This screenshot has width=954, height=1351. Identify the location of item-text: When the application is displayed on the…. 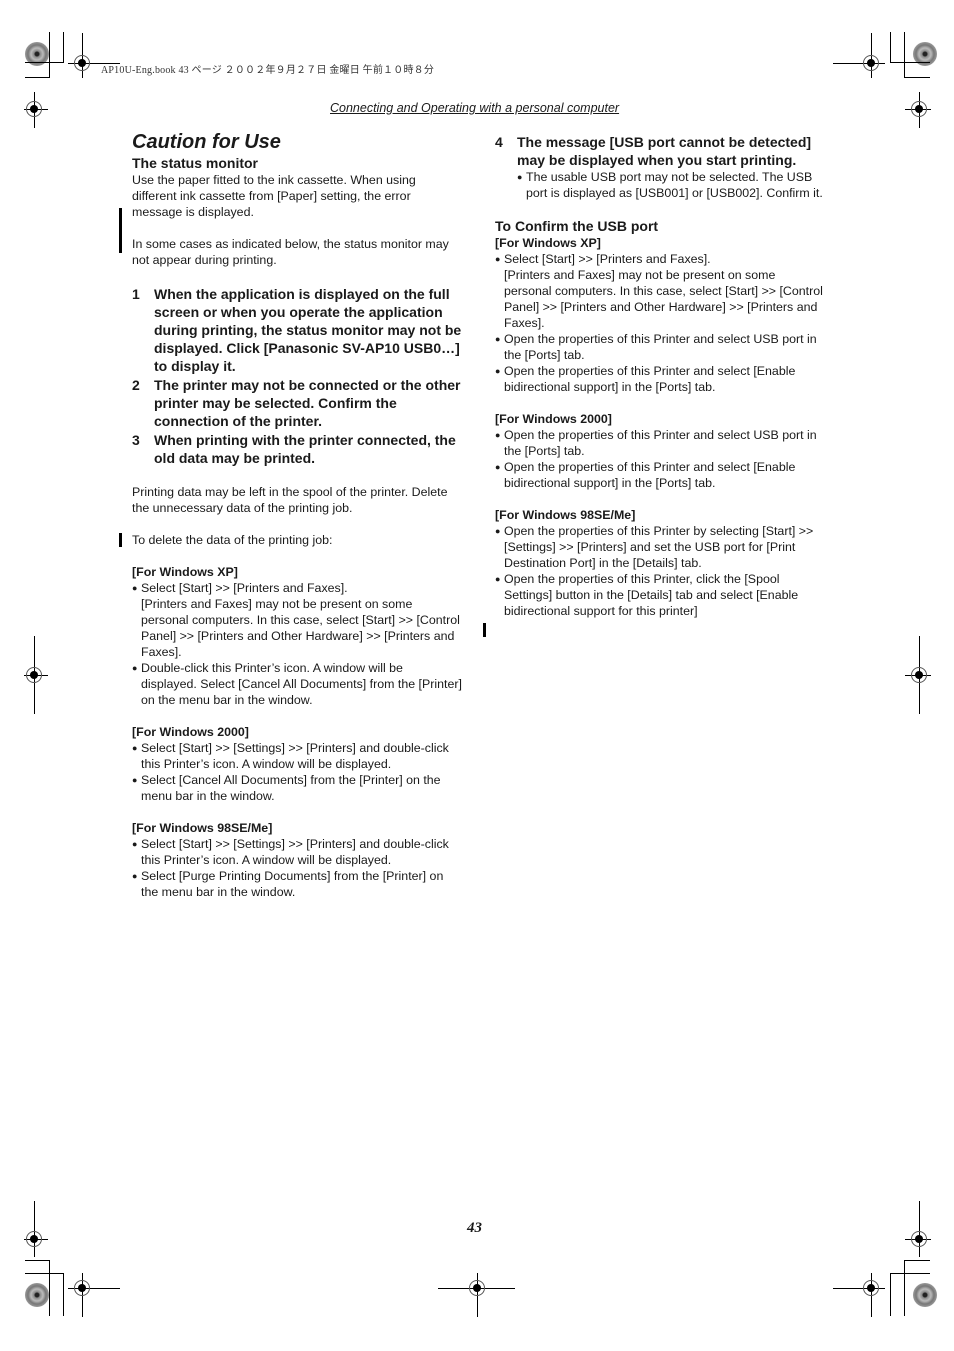
(308, 330).